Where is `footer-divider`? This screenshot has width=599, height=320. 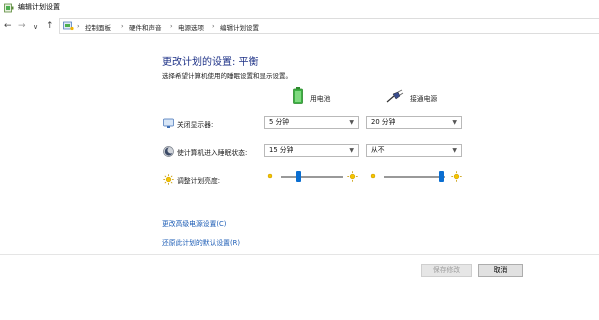 footer-divider is located at coordinates (299, 254).